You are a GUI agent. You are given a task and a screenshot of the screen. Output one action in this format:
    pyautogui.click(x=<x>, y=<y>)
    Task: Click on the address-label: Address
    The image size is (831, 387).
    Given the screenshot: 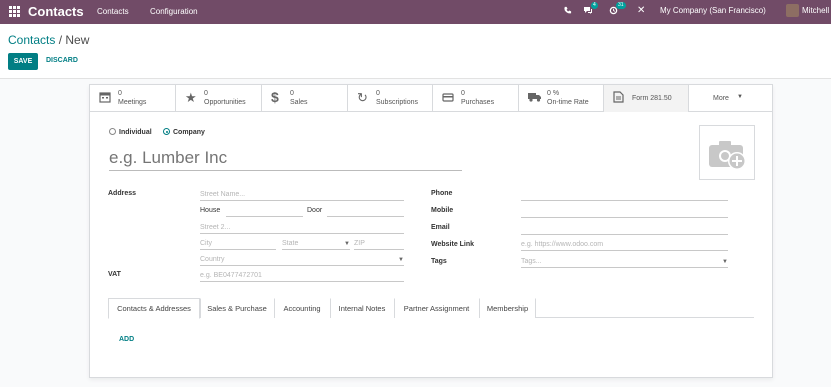 What is the action you would take?
    pyautogui.click(x=122, y=193)
    